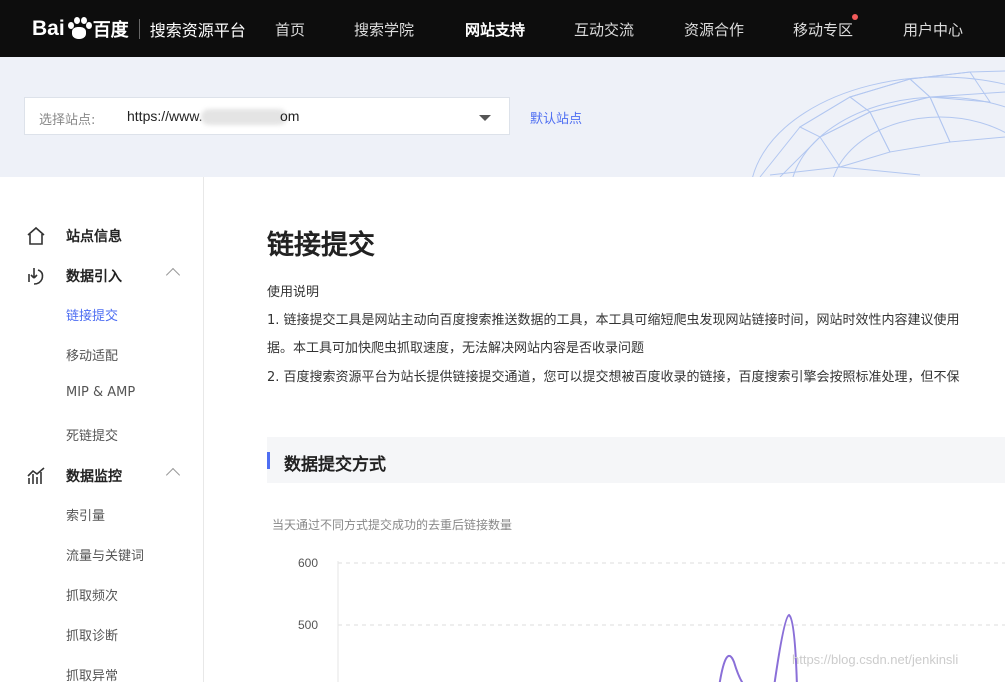  I want to click on usage-title: 使用说明, so click(293, 292).